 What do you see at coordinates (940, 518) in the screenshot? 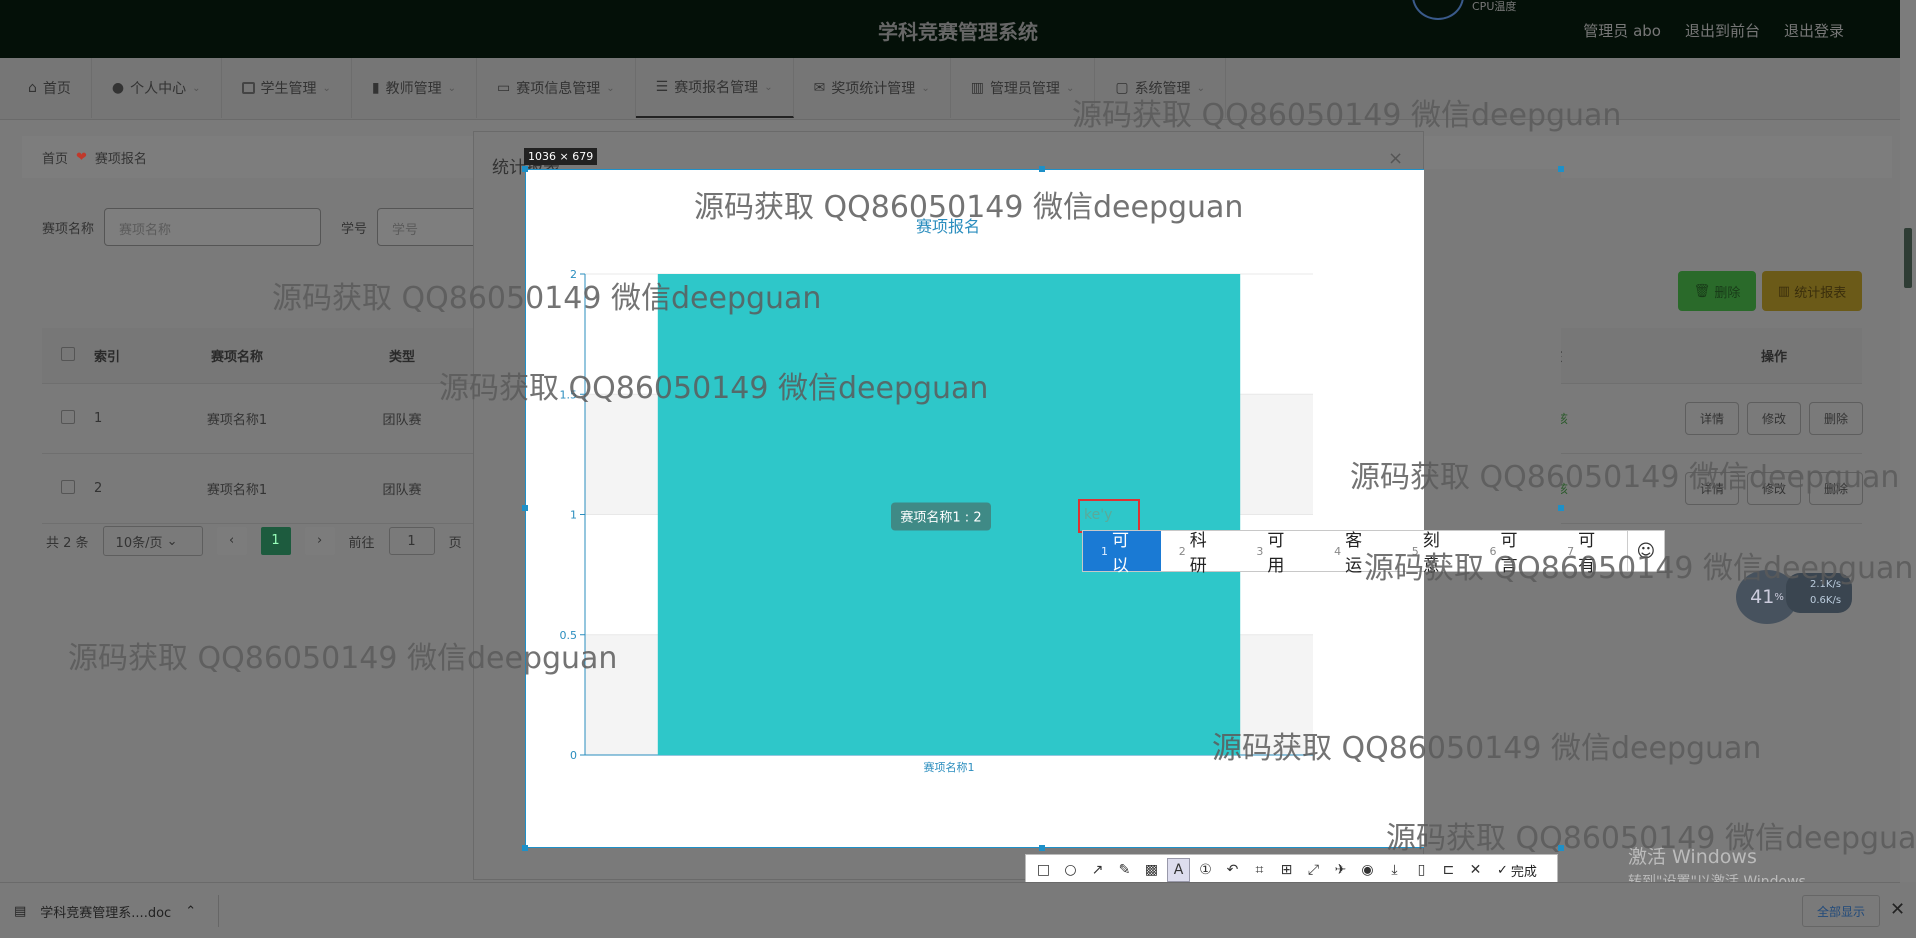
I see `chart-tooltip: 赛项名称1 : 2` at bounding box center [940, 518].